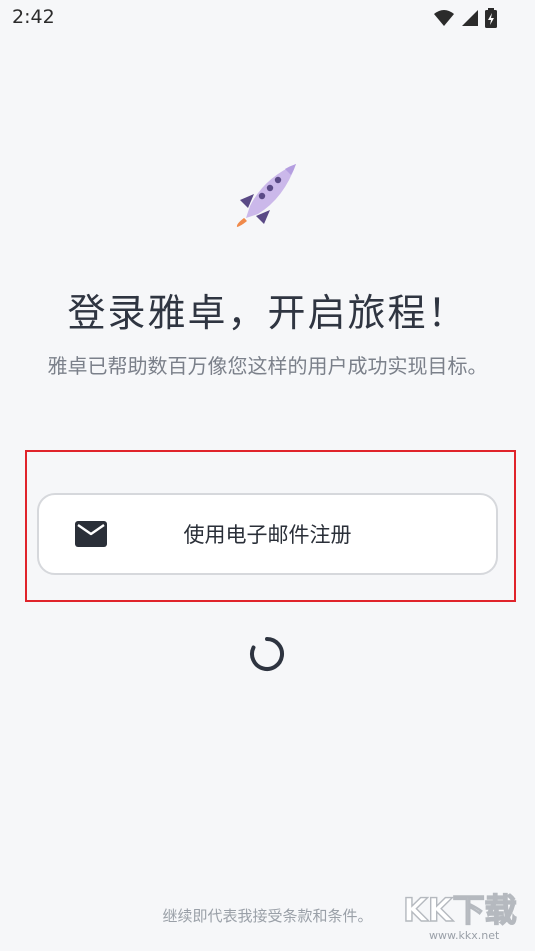  Describe the element at coordinates (460, 910) in the screenshot. I see `svg-text: KK下载` at that location.